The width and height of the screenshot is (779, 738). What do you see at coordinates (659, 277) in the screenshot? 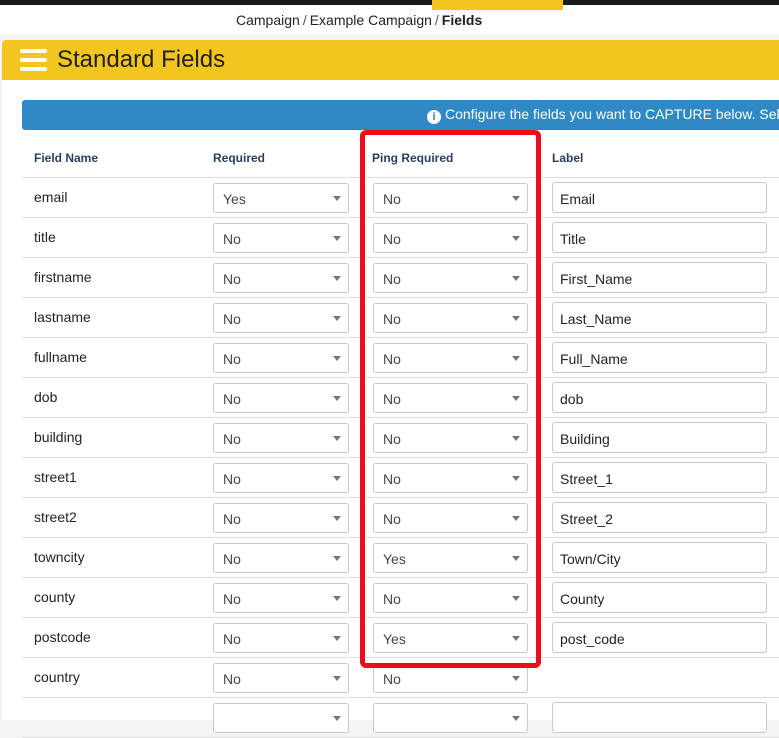
I see `label-input: First_Name` at bounding box center [659, 277].